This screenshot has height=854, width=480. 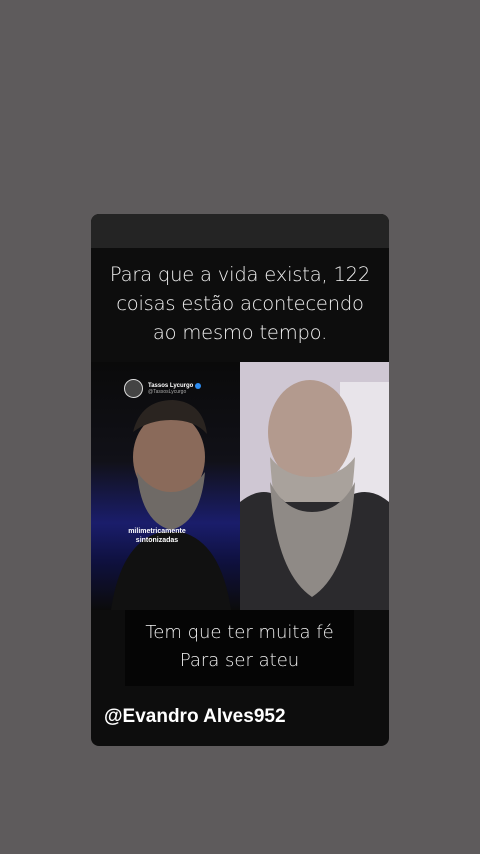 I want to click on video-caption: milimetricamente sintonizadas, so click(x=157, y=536).